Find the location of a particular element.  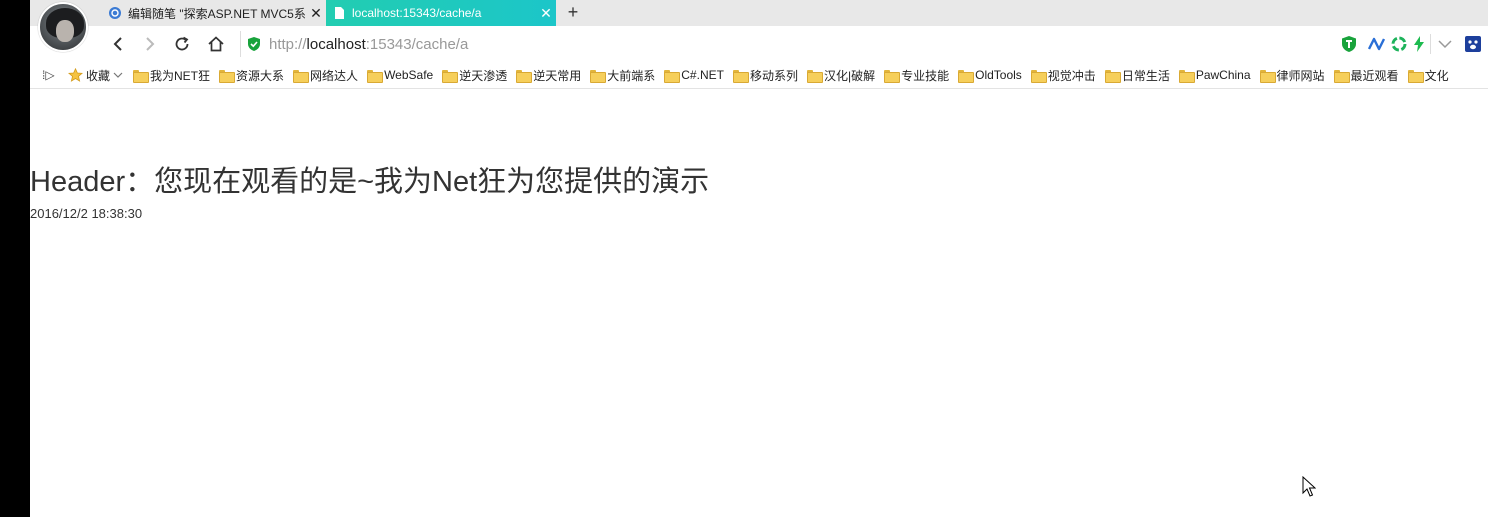

bookmark-label: 网络达人 is located at coordinates (334, 75).